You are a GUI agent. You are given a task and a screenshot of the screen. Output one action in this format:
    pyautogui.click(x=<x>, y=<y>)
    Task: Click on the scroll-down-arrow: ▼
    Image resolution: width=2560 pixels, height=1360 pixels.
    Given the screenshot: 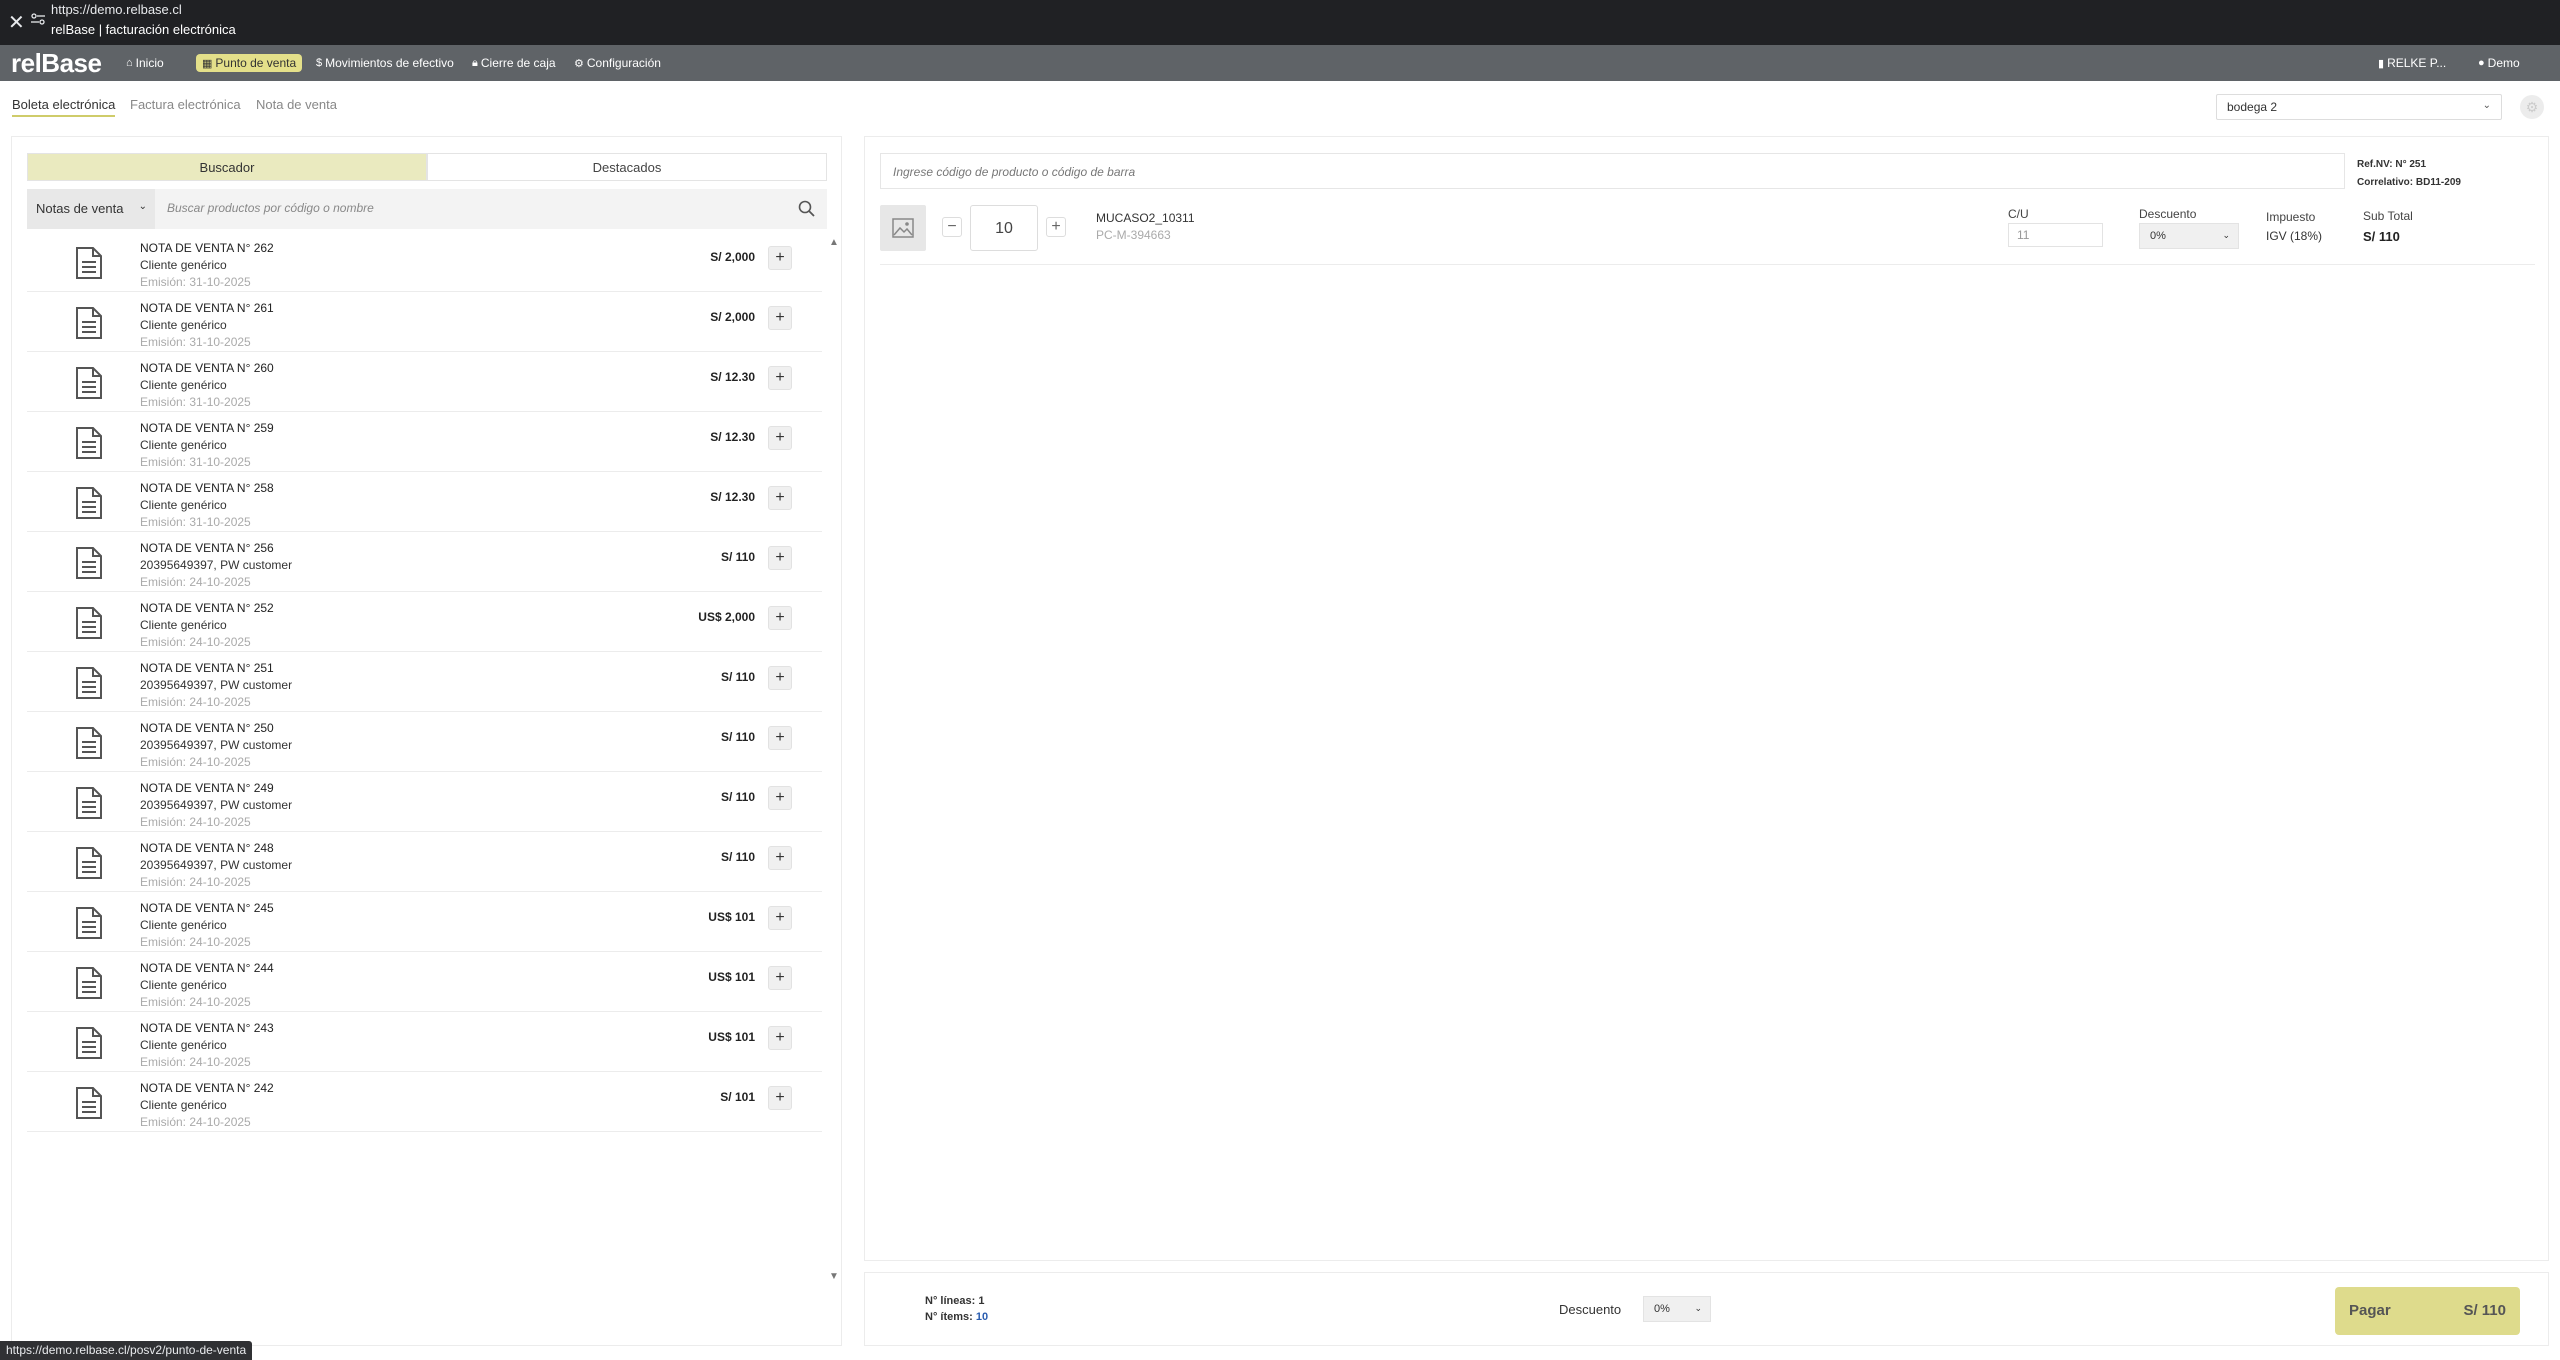 What is the action you would take?
    pyautogui.click(x=834, y=1276)
    